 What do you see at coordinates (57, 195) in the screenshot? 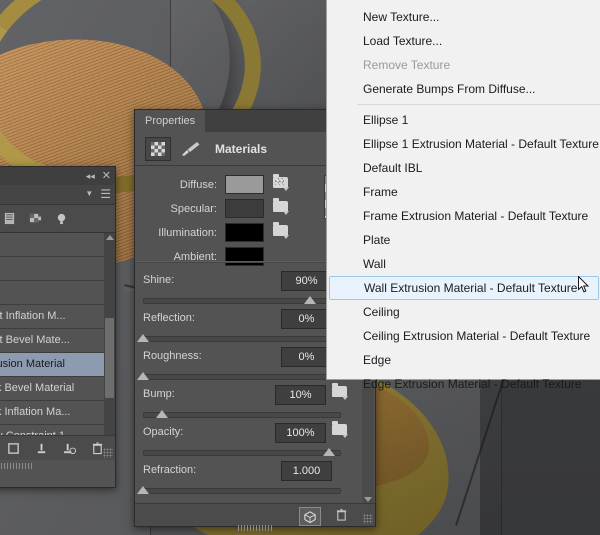
I see `panel-3d-tabbar: ▼ ☰` at bounding box center [57, 195].